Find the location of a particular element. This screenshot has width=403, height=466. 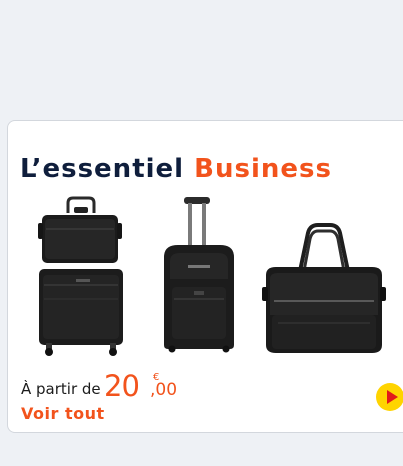

see-all-link: Voir tout is located at coordinates (63, 413).